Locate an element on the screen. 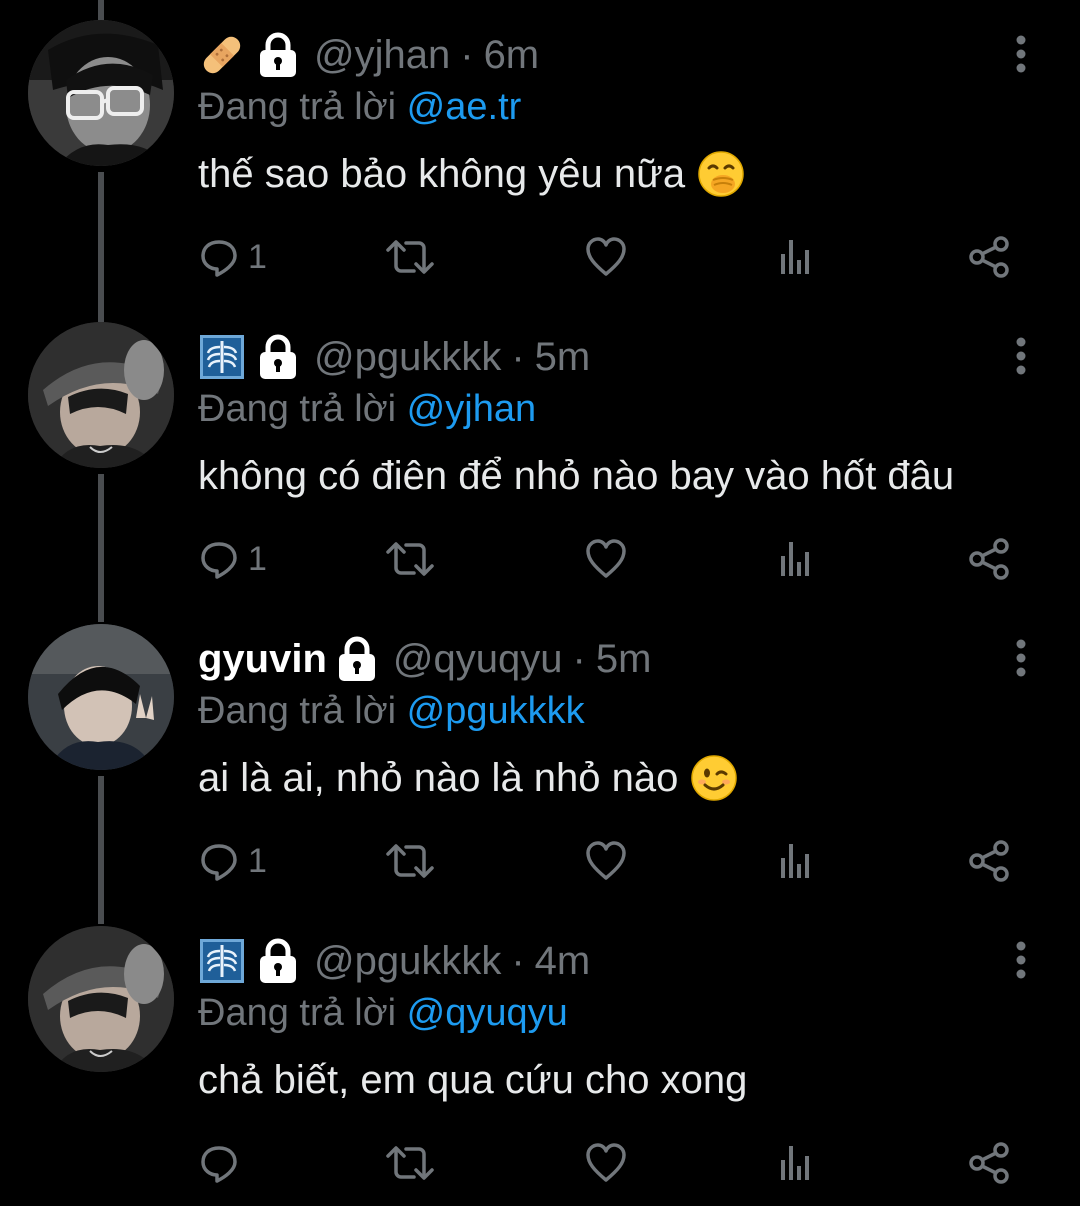 This screenshot has height=1206, width=1080. tweet-text-content: thế sao bảo không yêu nữa is located at coordinates (442, 174).